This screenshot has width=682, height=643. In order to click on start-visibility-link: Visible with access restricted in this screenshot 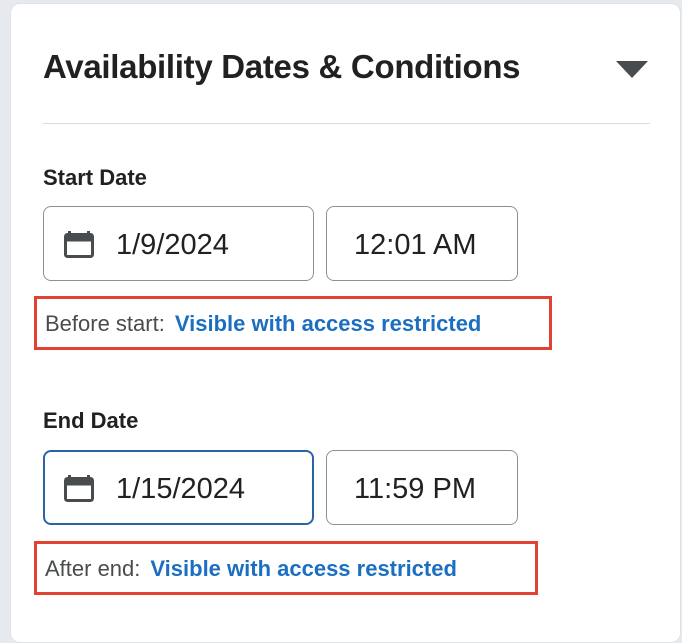, I will do `click(328, 323)`.